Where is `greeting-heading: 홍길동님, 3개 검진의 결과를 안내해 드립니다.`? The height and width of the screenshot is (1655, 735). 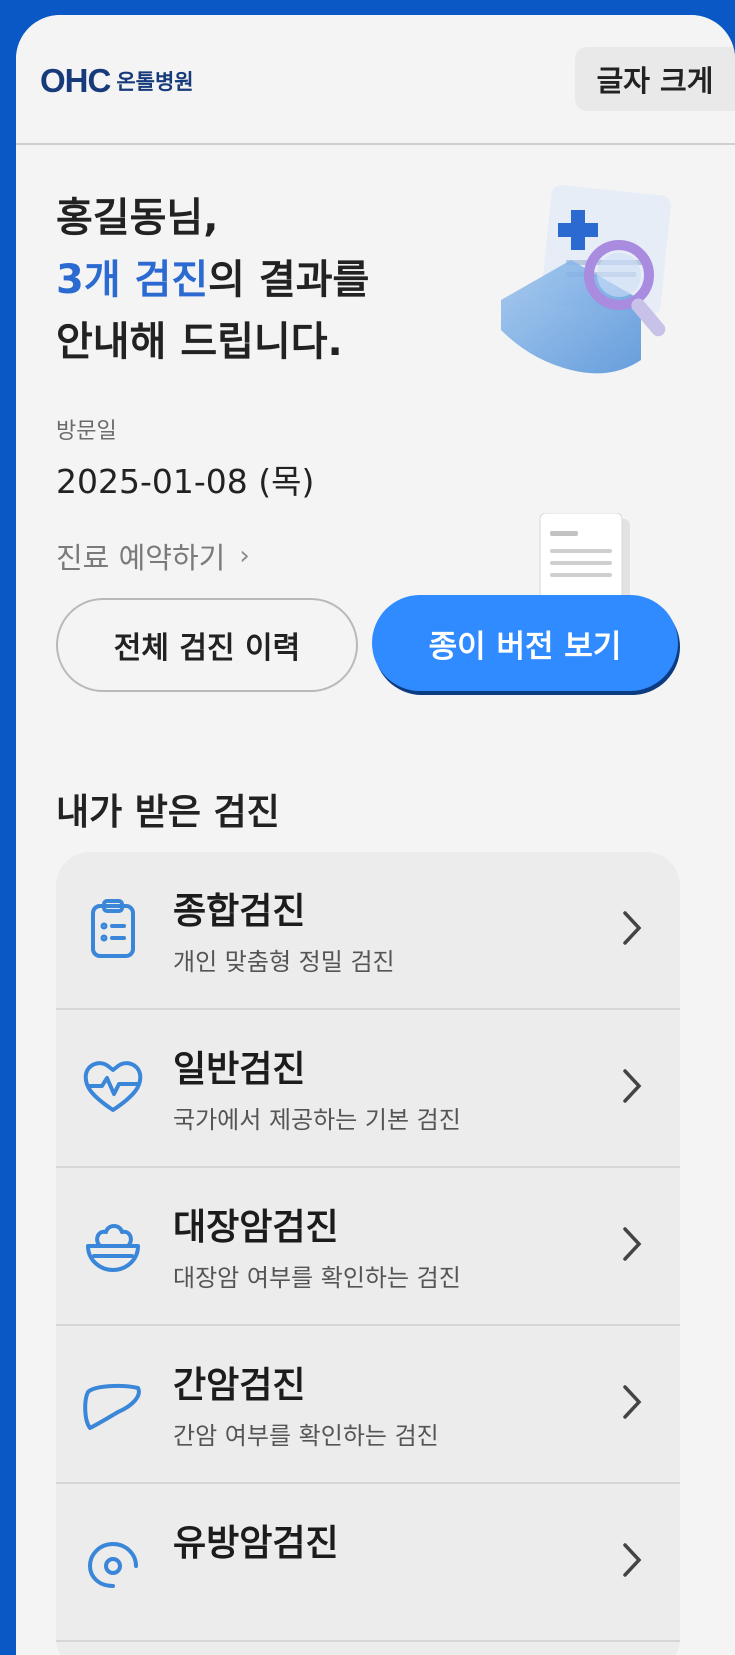
greeting-heading: 홍길동님, 3개 검진의 결과를 안내해 드립니다. is located at coordinates (212, 280).